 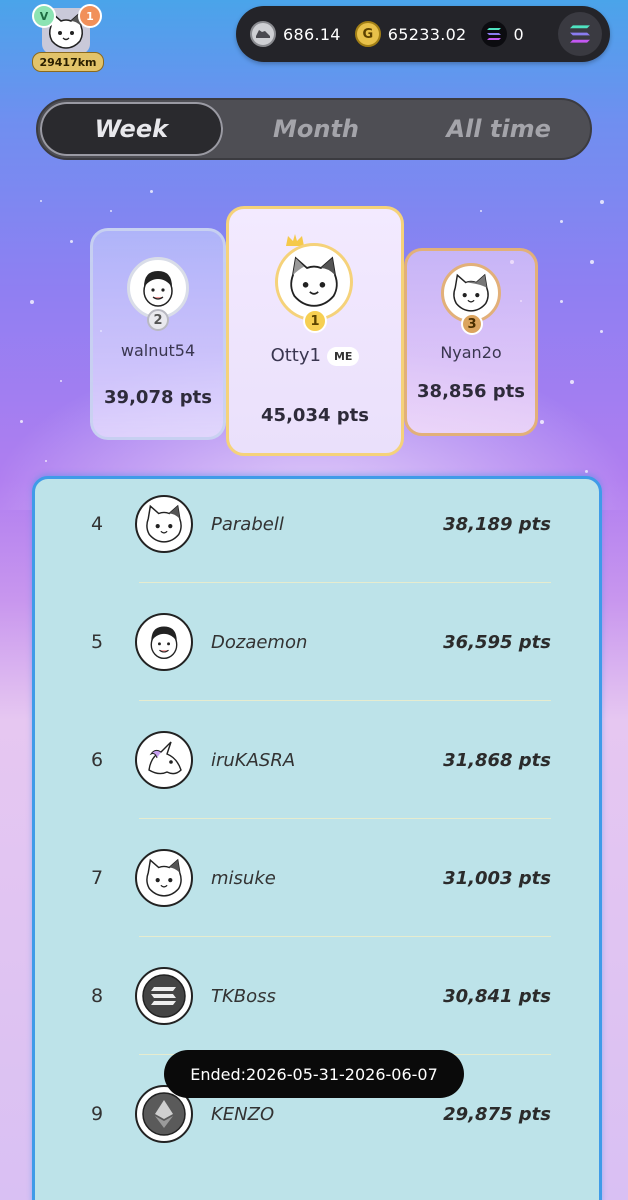 What do you see at coordinates (427, 34) in the screenshot?
I see `gold-coin-value: 65233.02` at bounding box center [427, 34].